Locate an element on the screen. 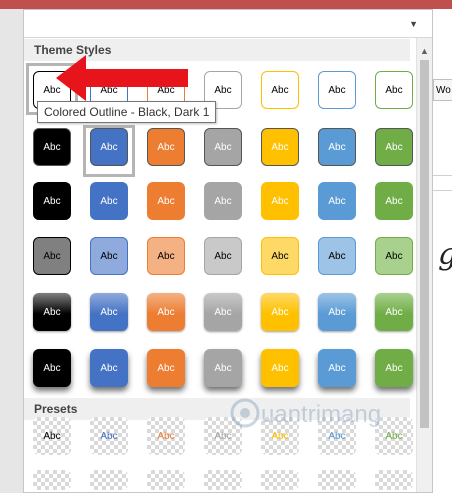 The height and width of the screenshot is (493, 452). vertical-scrollbar: ▲ is located at coordinates (424, 265).